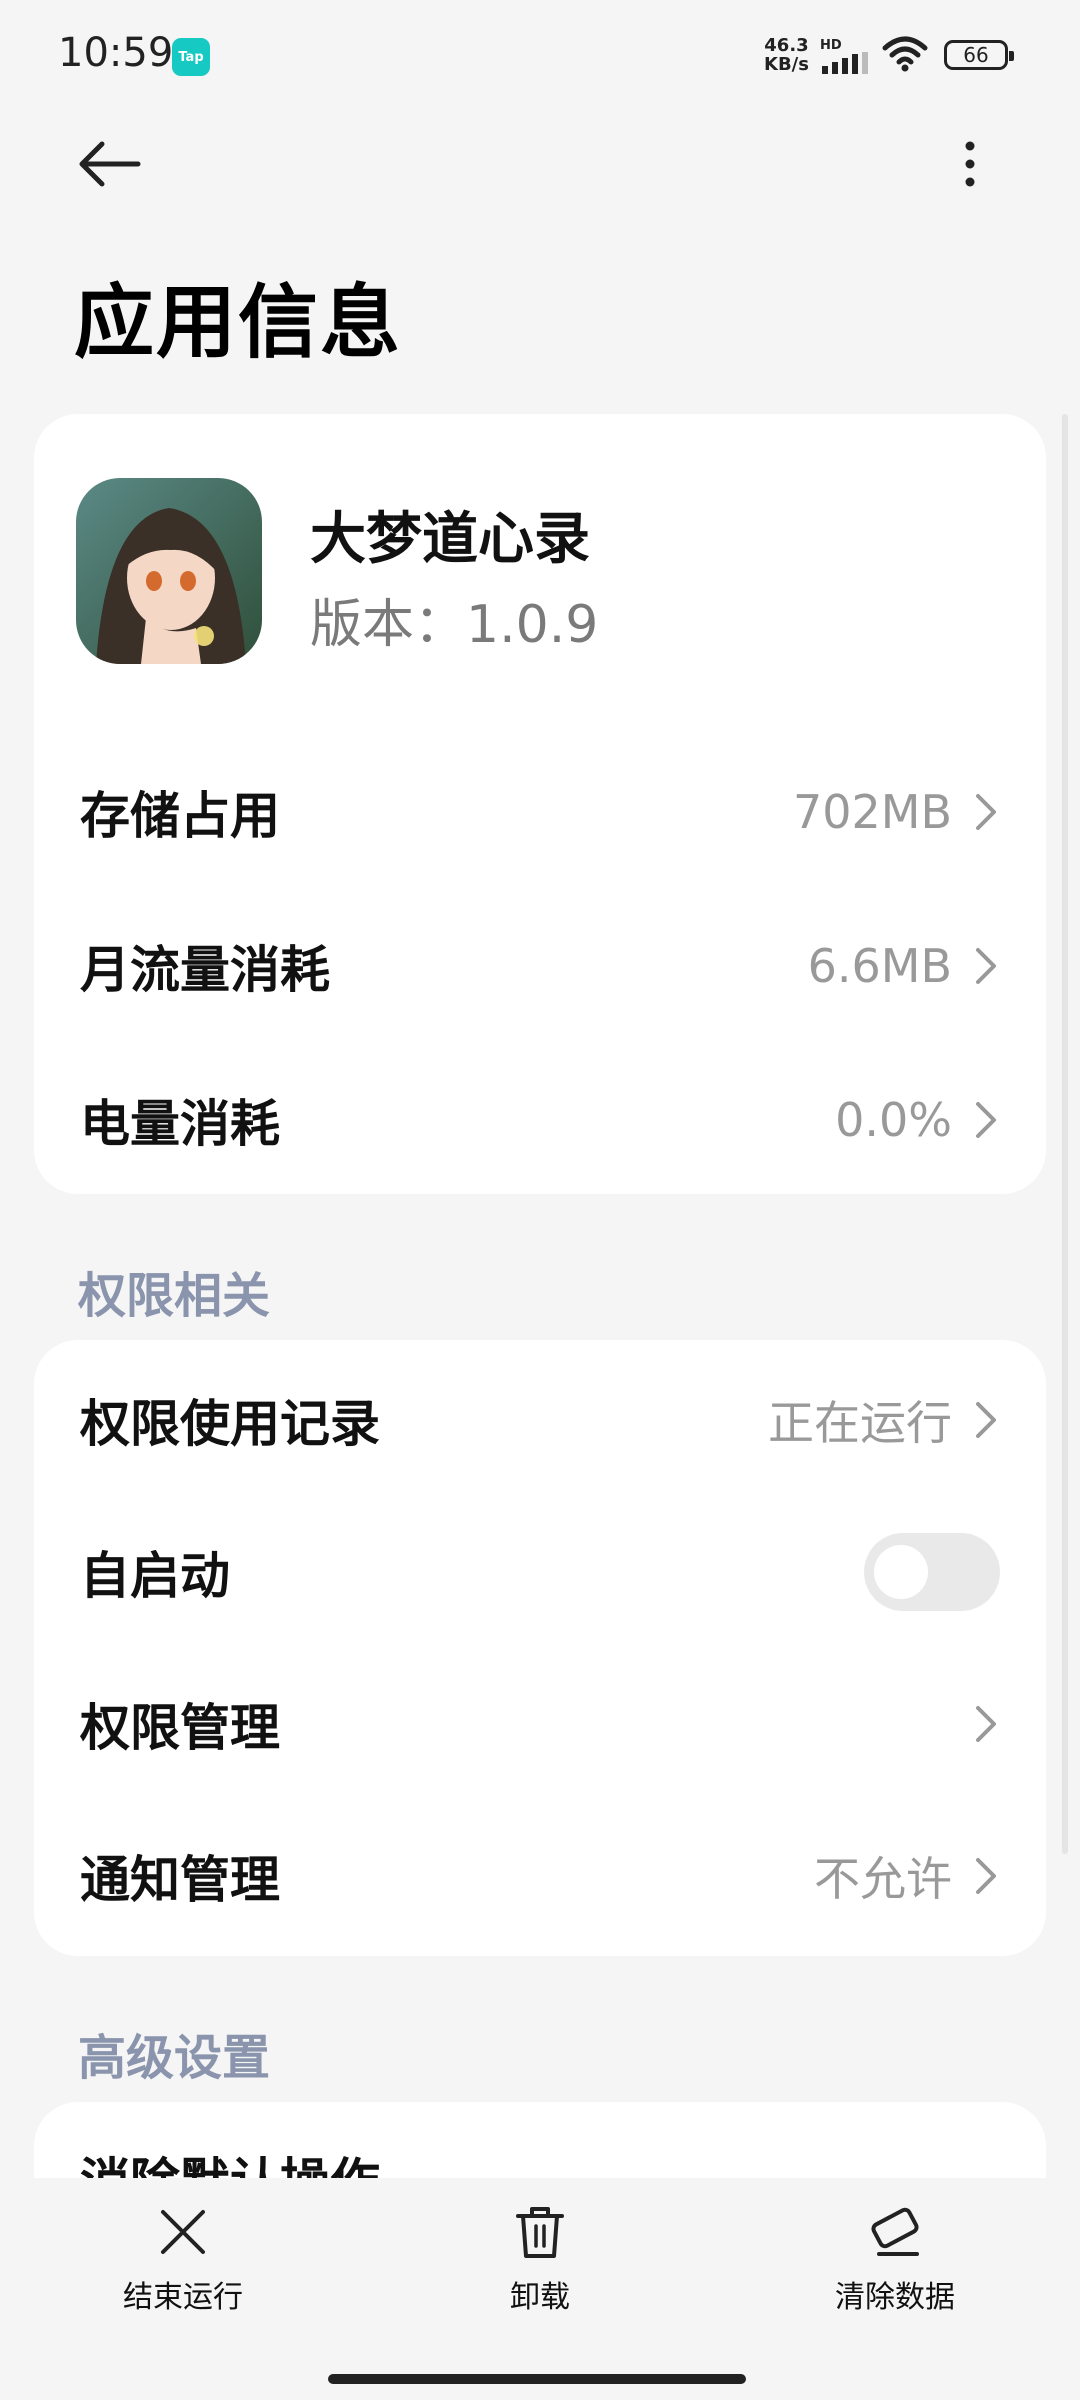  Describe the element at coordinates (205, 970) in the screenshot. I see `row-label: 月流量消耗` at that location.